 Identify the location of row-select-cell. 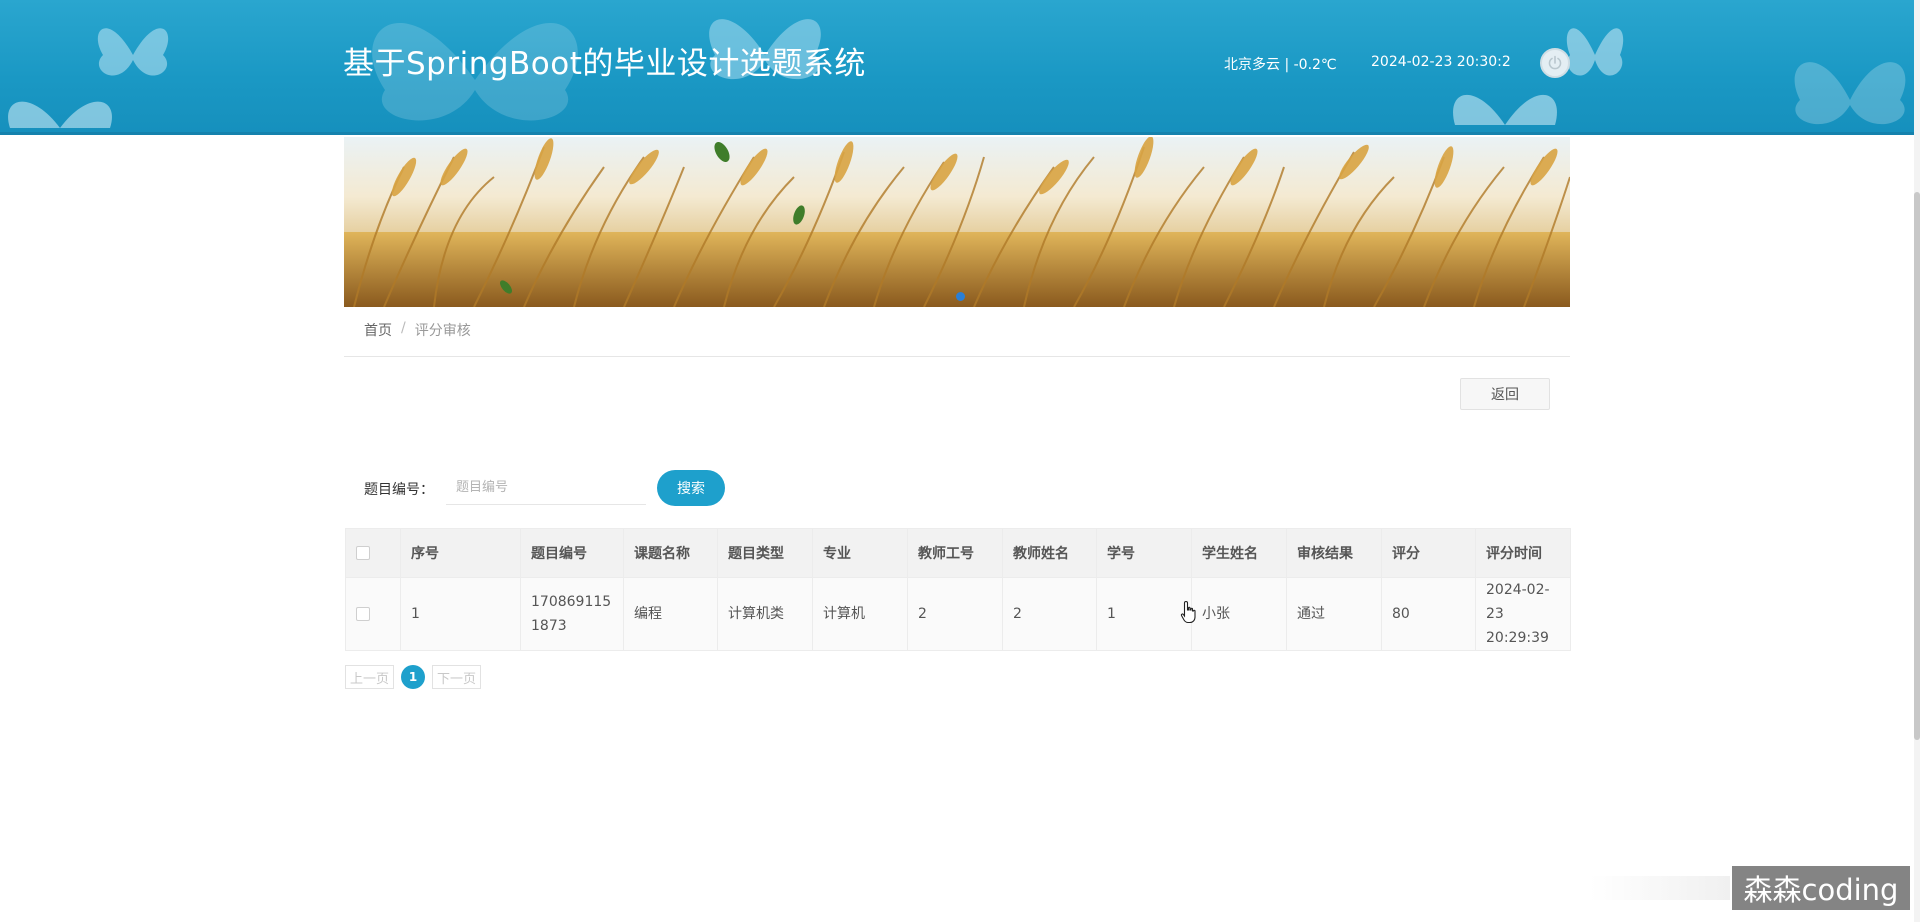
(373, 614).